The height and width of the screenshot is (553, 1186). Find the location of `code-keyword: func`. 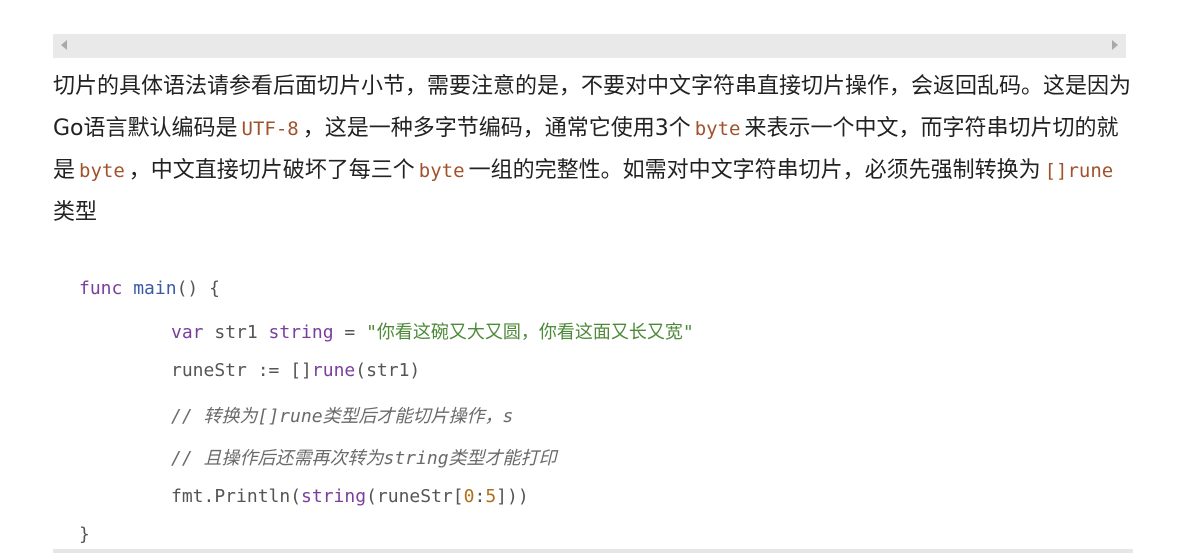

code-keyword: func is located at coordinates (101, 288).